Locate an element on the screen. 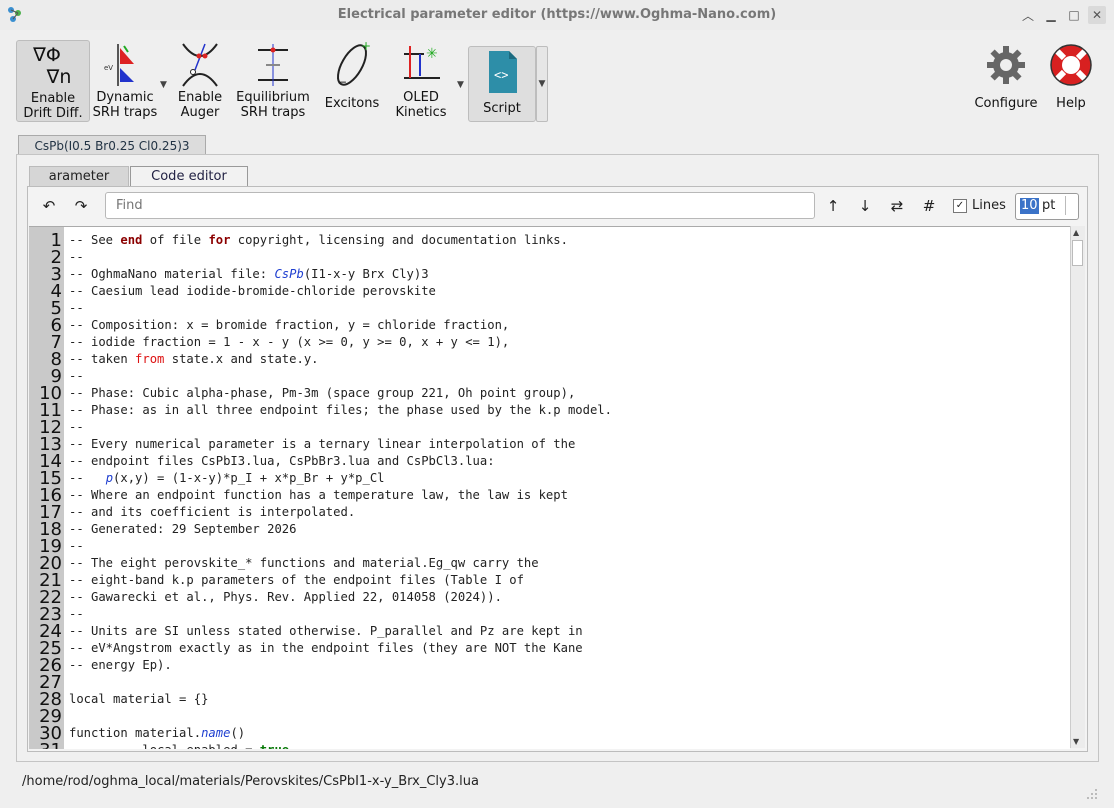 Image resolution: width=1114 pixels, height=808 pixels. srh-ev-label: eV is located at coordinates (108, 68).